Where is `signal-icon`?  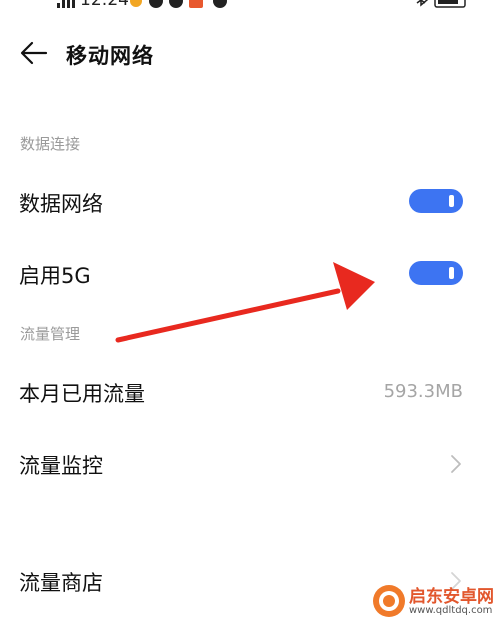
signal-icon is located at coordinates (66, 4).